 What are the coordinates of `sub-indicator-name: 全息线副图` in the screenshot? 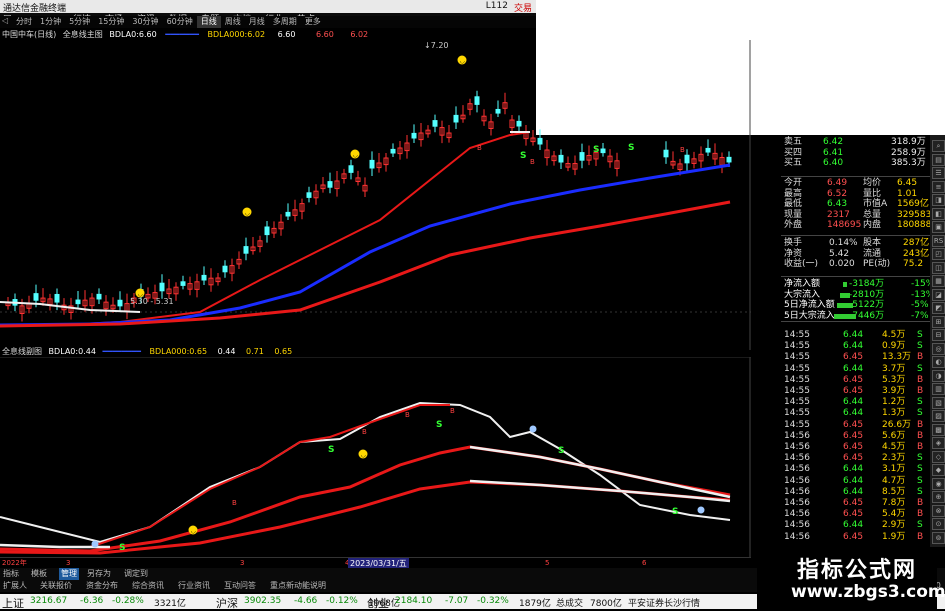 It's located at (22, 351).